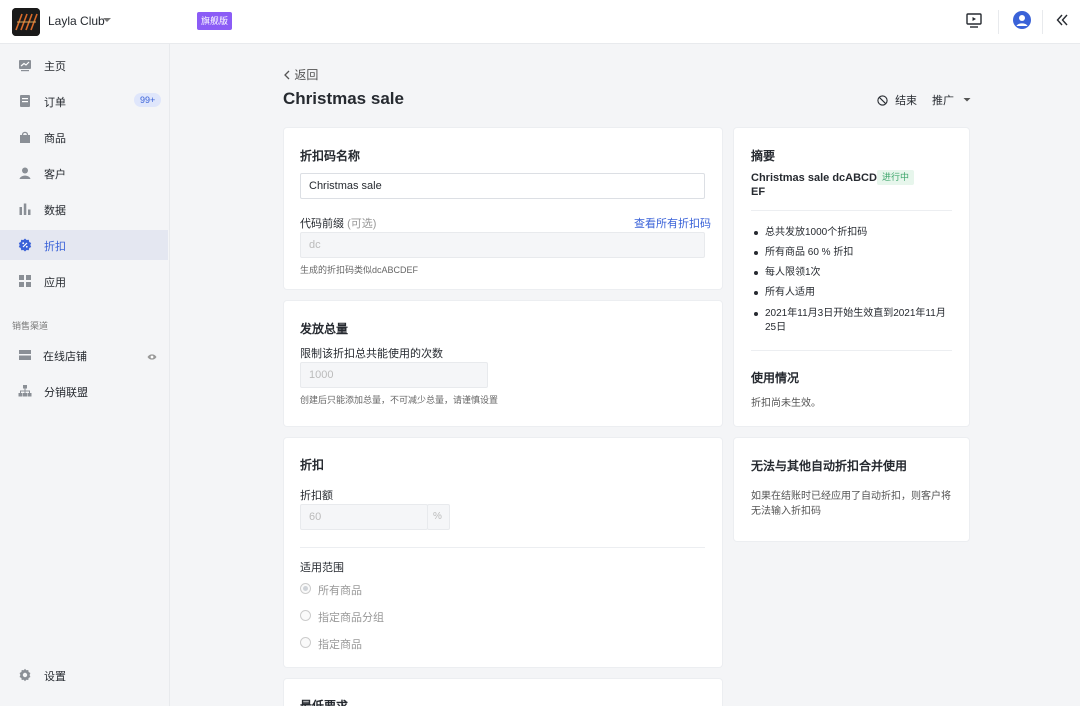 This screenshot has height=706, width=1080. I want to click on combine-heading: 无法与其他自动折扣合并使用, so click(829, 466).